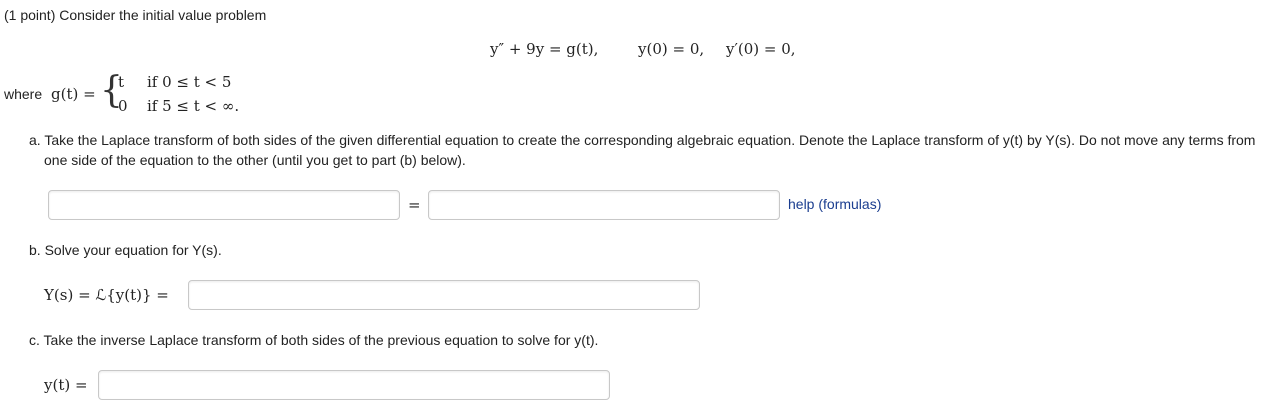  I want to click on laplace-left-side-input, so click(224, 205).